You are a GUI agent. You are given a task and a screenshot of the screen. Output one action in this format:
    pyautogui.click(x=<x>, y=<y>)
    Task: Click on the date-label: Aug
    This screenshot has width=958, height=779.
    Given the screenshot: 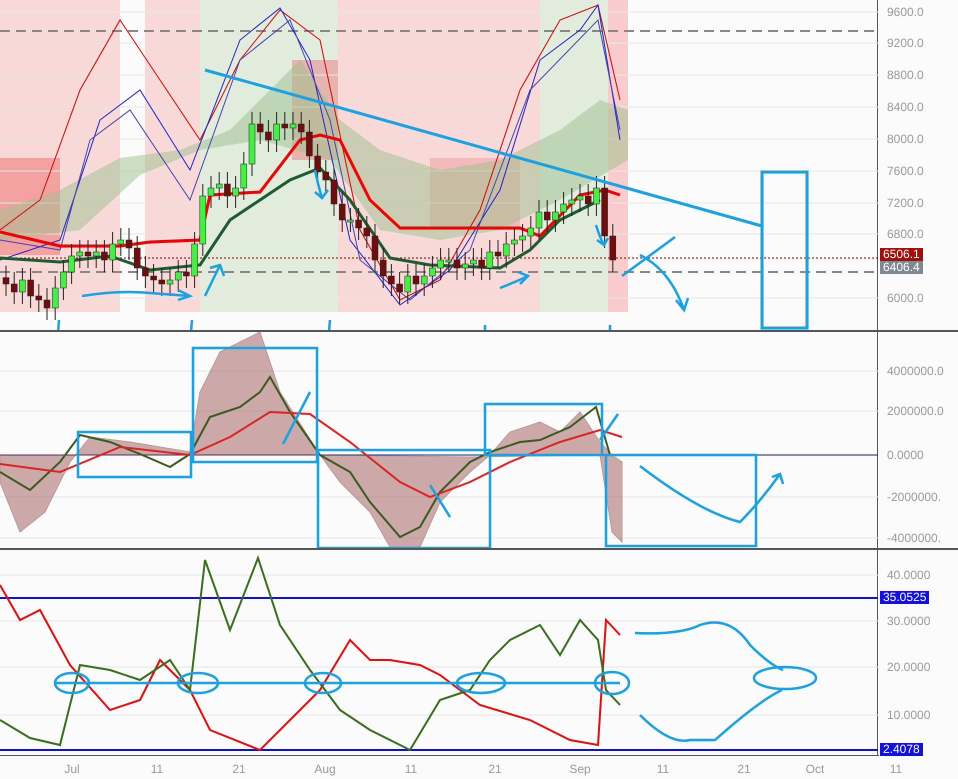 What is the action you would take?
    pyautogui.click(x=325, y=769)
    